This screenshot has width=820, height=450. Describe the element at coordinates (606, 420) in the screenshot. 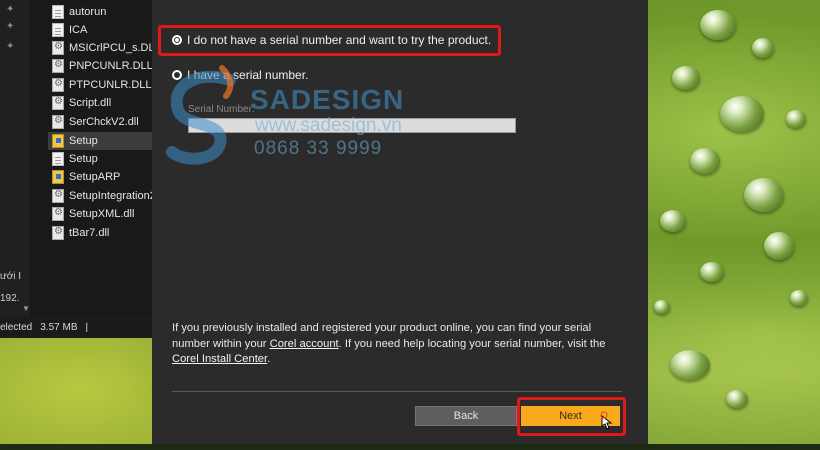

I see `mouse-cursor-icon` at that location.